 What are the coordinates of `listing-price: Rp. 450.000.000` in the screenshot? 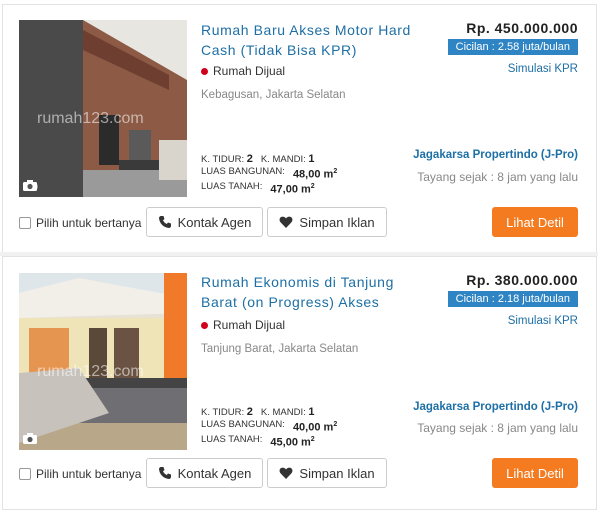 It's located at (522, 28).